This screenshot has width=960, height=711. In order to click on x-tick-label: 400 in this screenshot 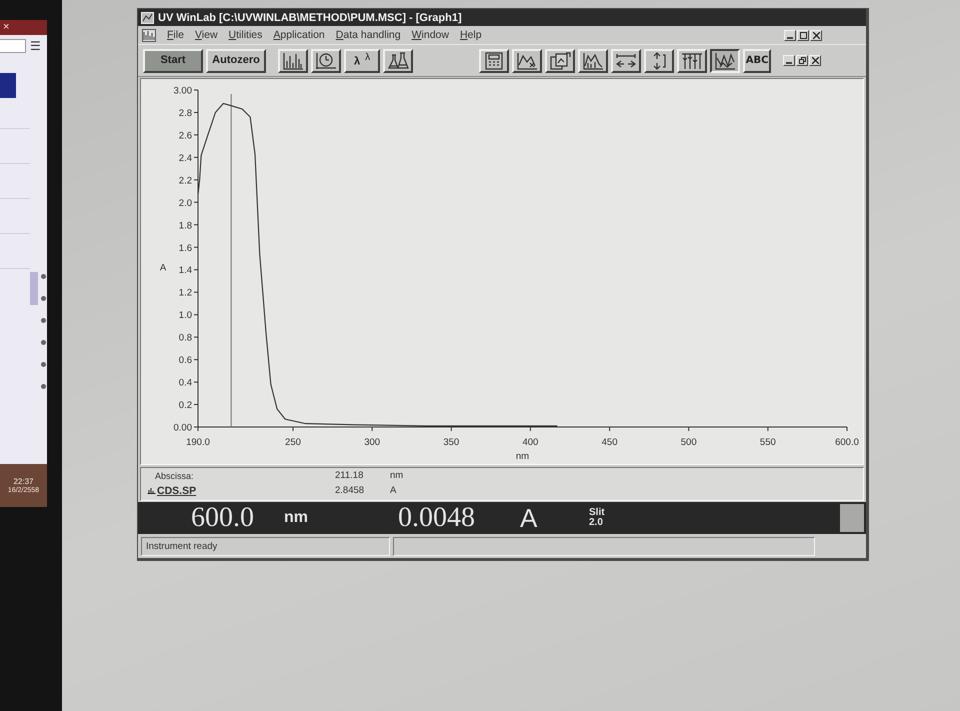, I will do `click(530, 442)`.